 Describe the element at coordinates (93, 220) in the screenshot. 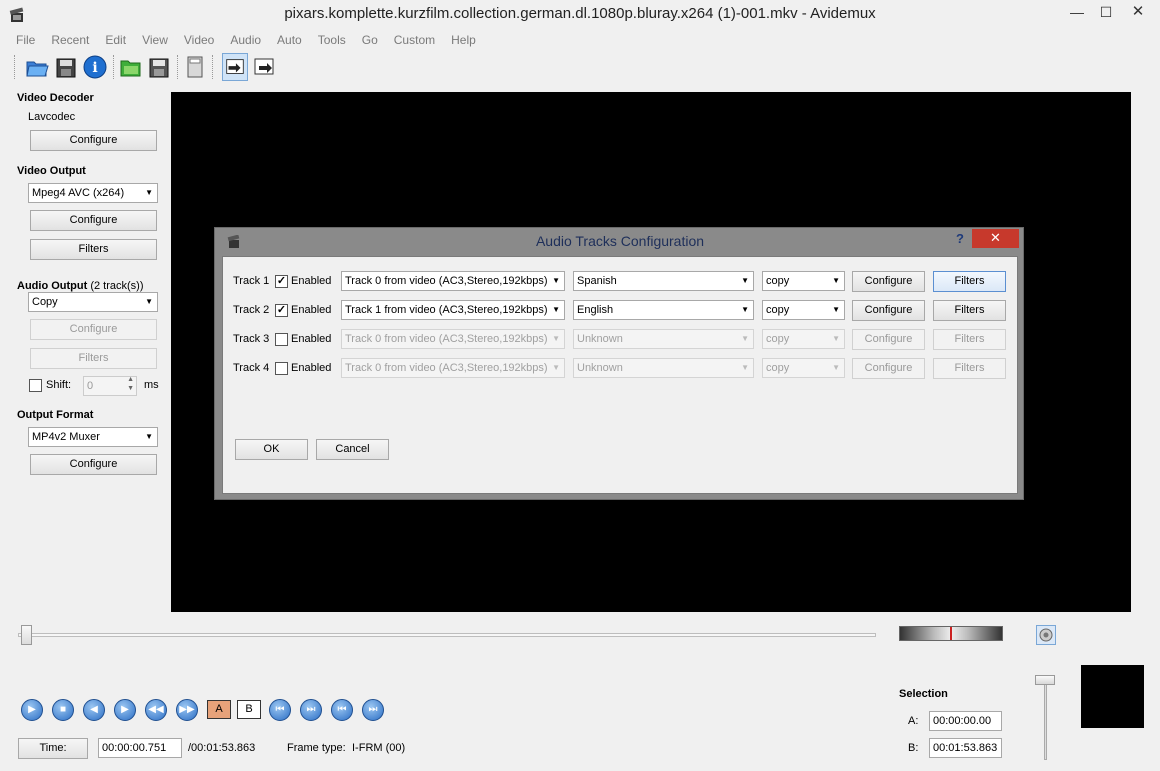

I see `video-output-configure-button: Configure` at that location.